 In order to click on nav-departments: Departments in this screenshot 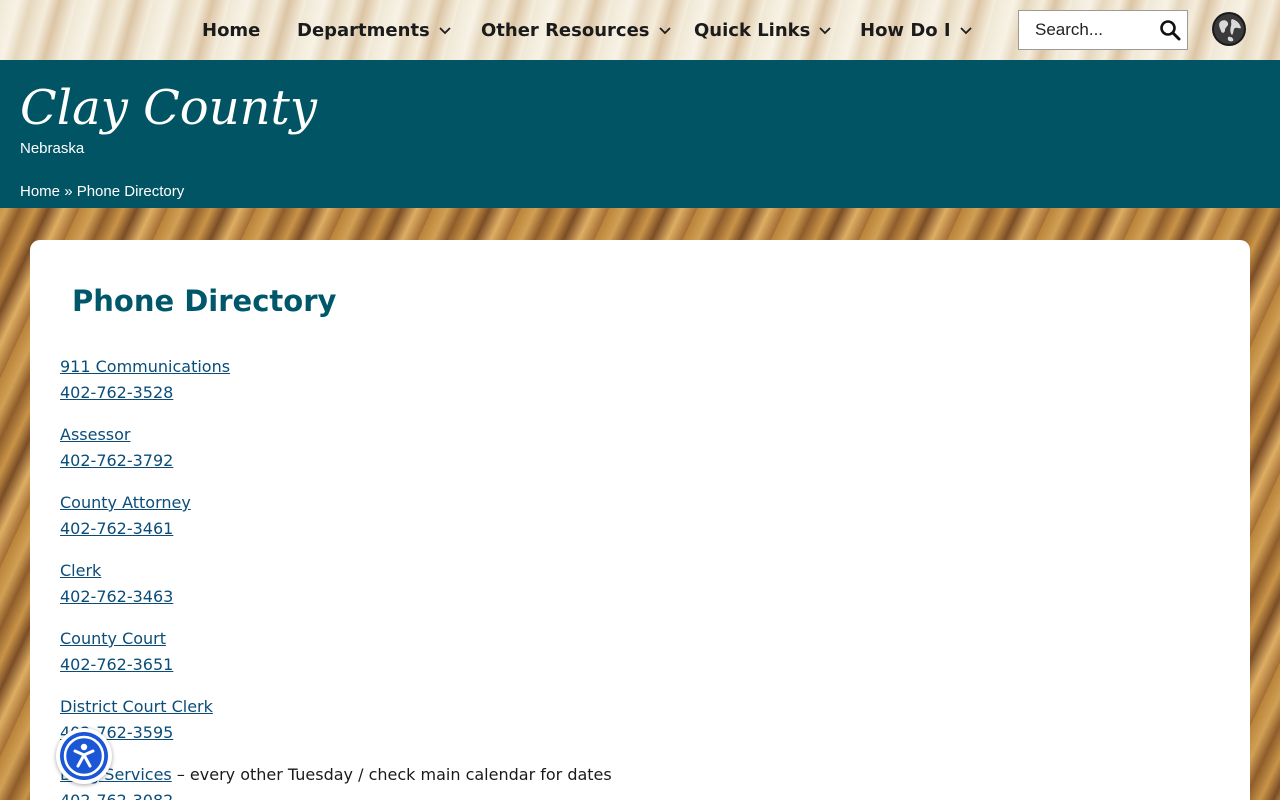, I will do `click(374, 30)`.